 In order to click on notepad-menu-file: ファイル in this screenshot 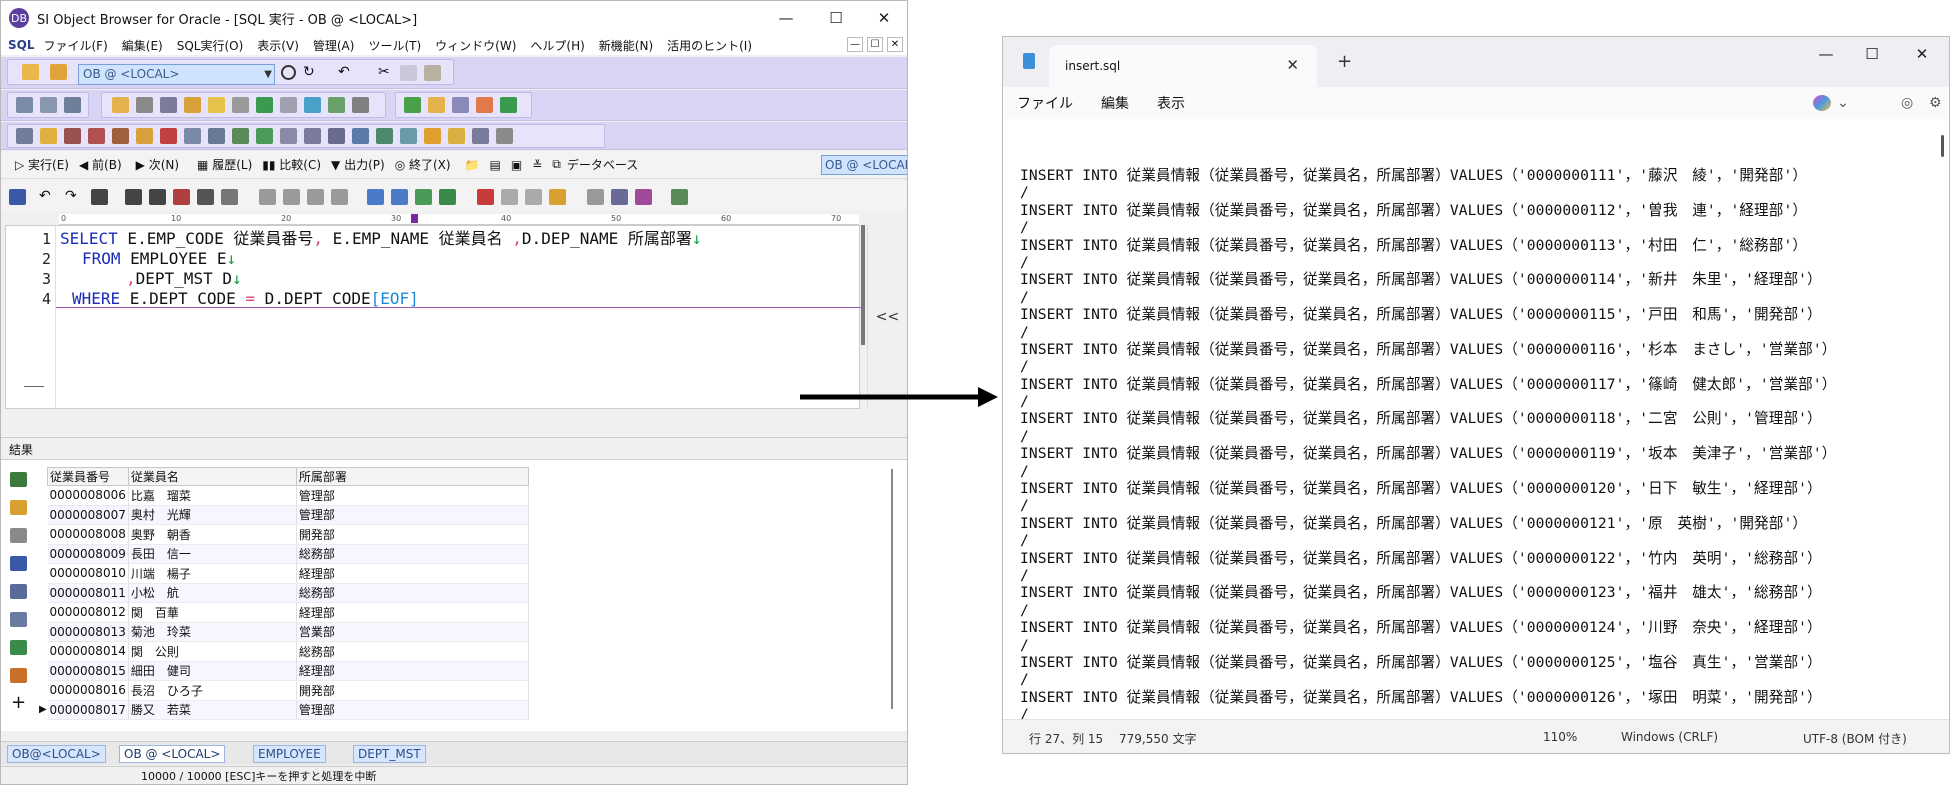, I will do `click(1045, 103)`.